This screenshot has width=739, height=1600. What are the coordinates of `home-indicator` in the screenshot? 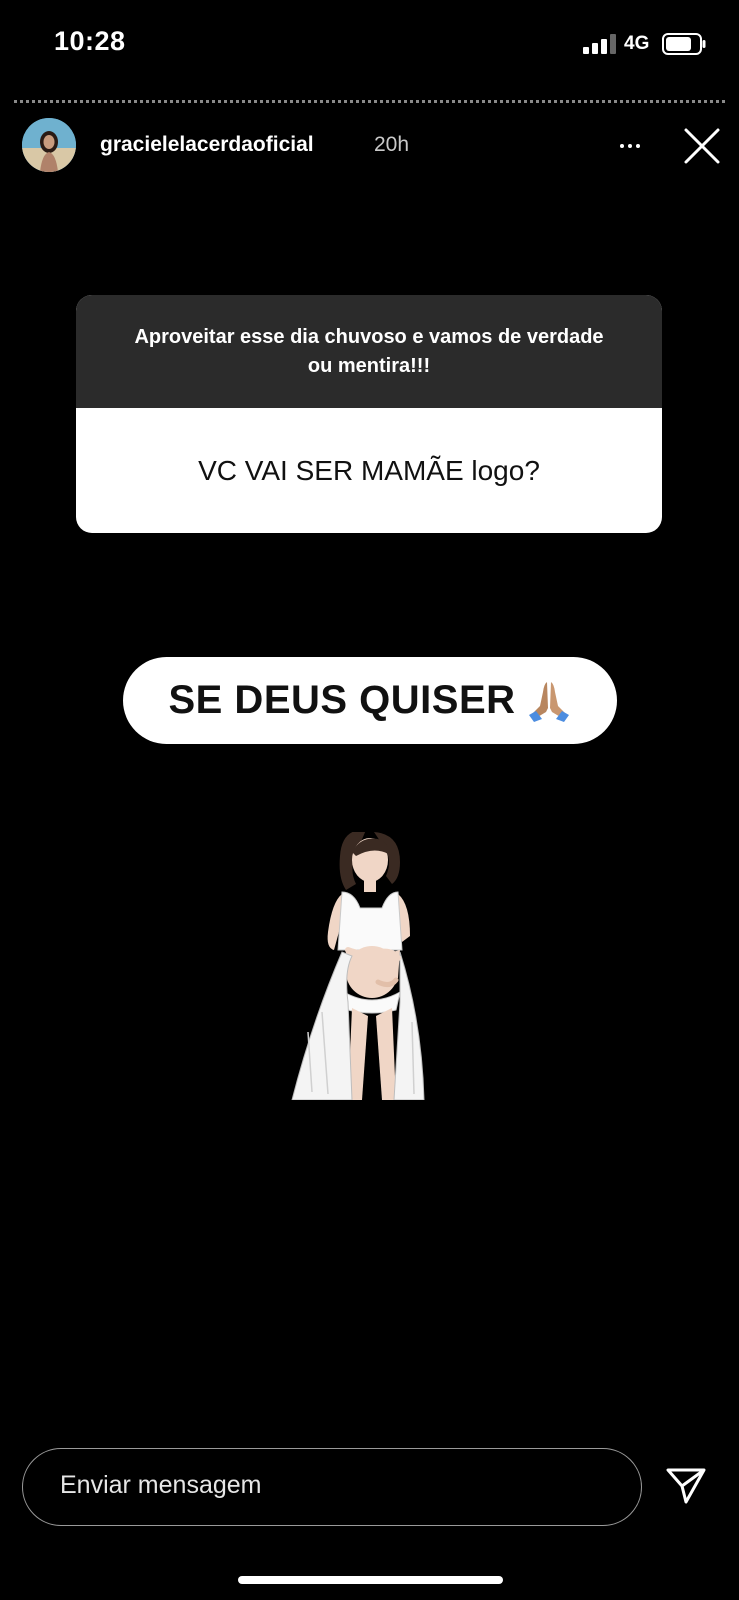 It's located at (370, 1580).